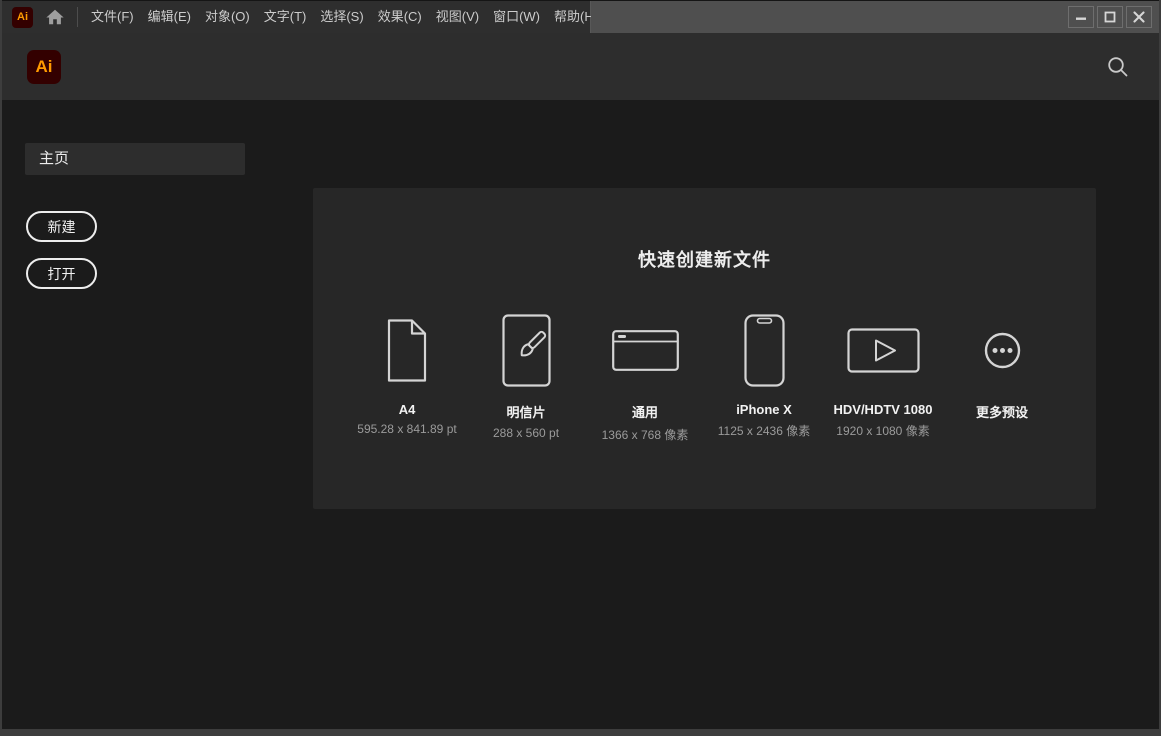 This screenshot has width=1161, height=736. I want to click on preset-name: A4, so click(407, 409).